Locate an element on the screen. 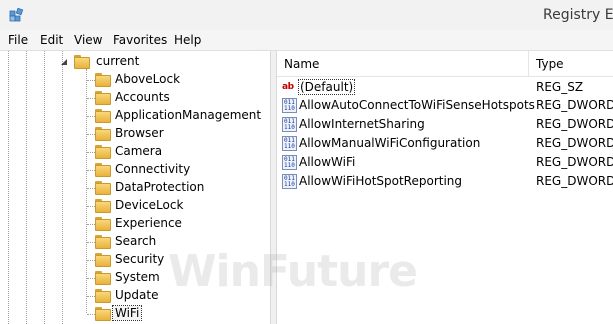 The height and width of the screenshot is (324, 613). column-header-type: Type is located at coordinates (571, 64).